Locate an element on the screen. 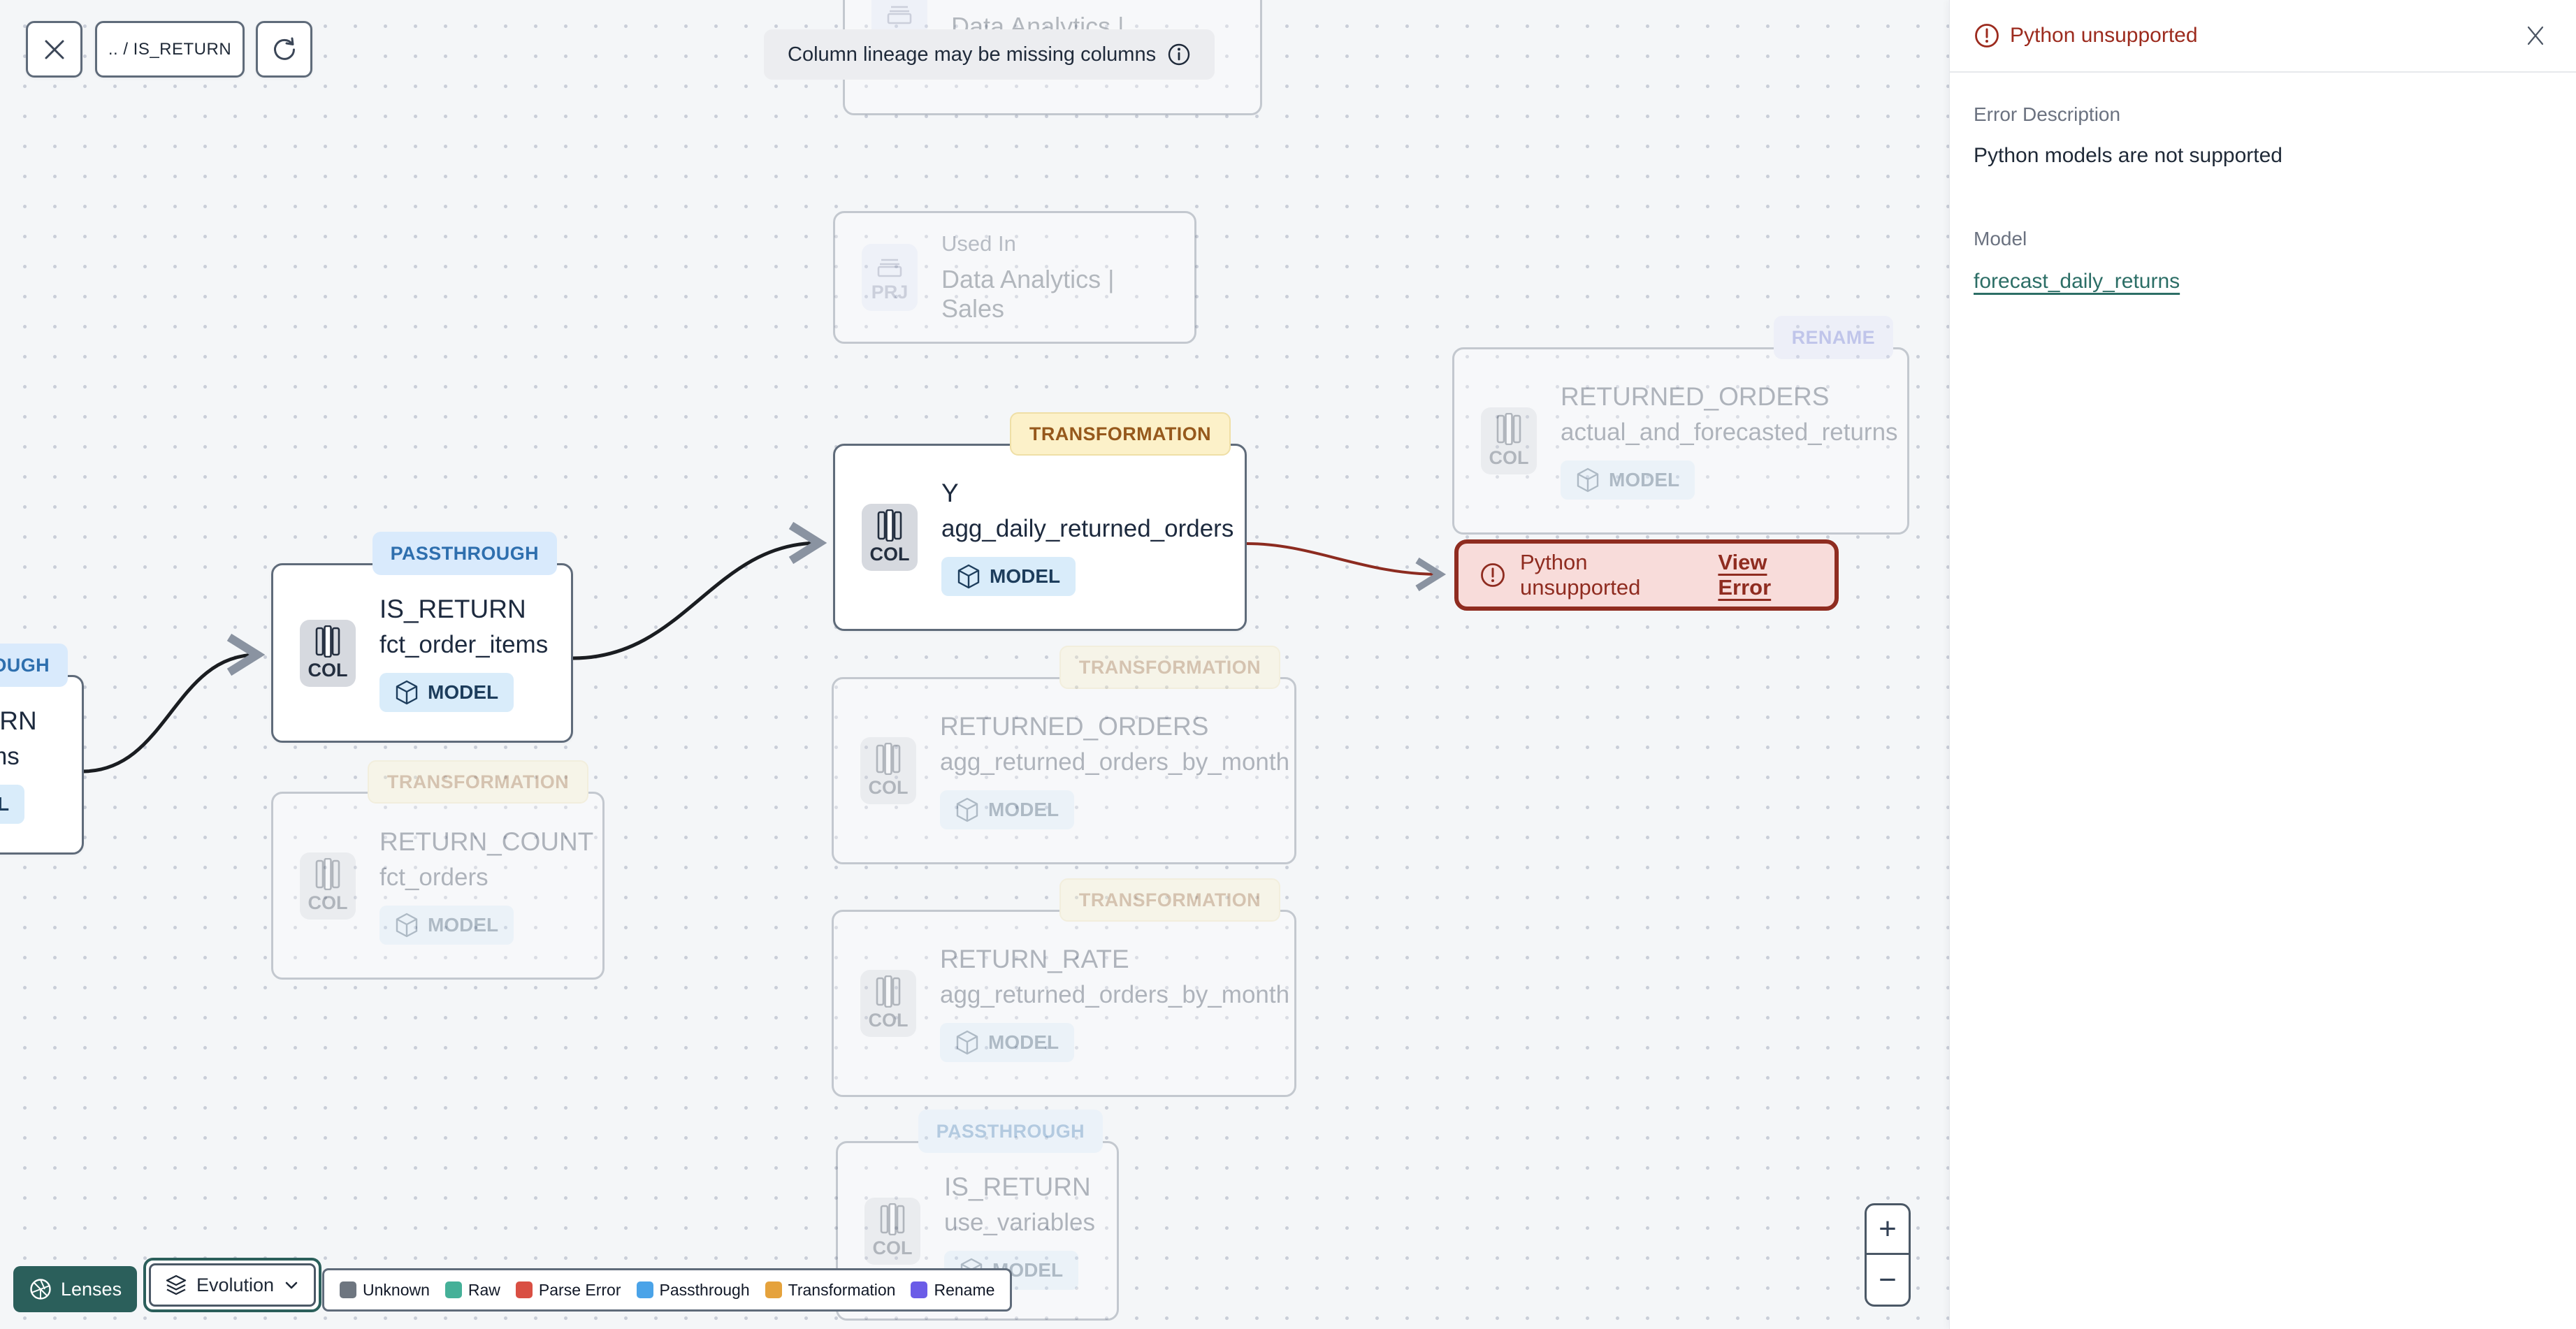 The width and height of the screenshot is (2576, 1329). legend-item-rename: Rename is located at coordinates (953, 1290).